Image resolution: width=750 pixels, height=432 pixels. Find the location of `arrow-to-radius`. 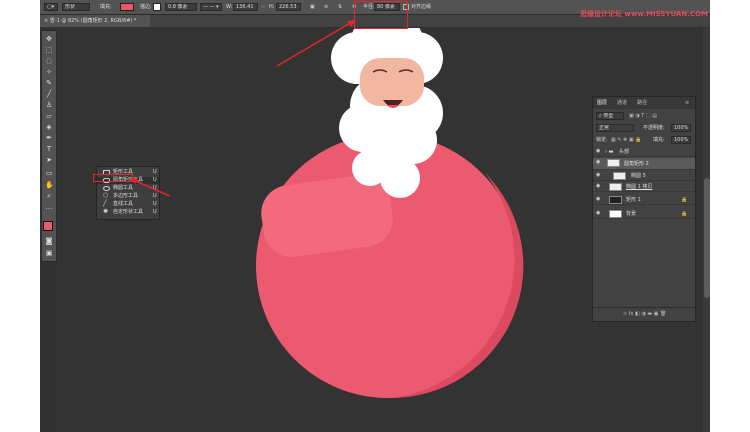

arrow-to-radius is located at coordinates (314, 44).